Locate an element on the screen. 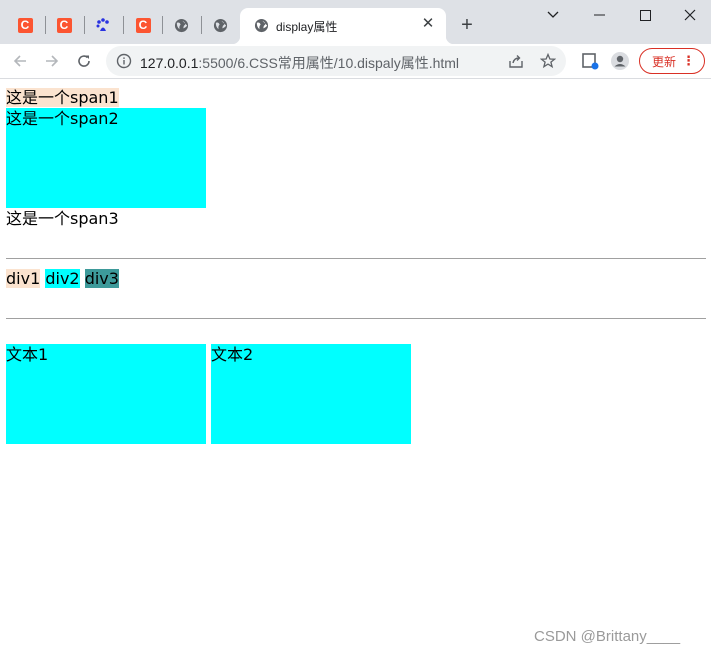  back-button is located at coordinates (20, 61).